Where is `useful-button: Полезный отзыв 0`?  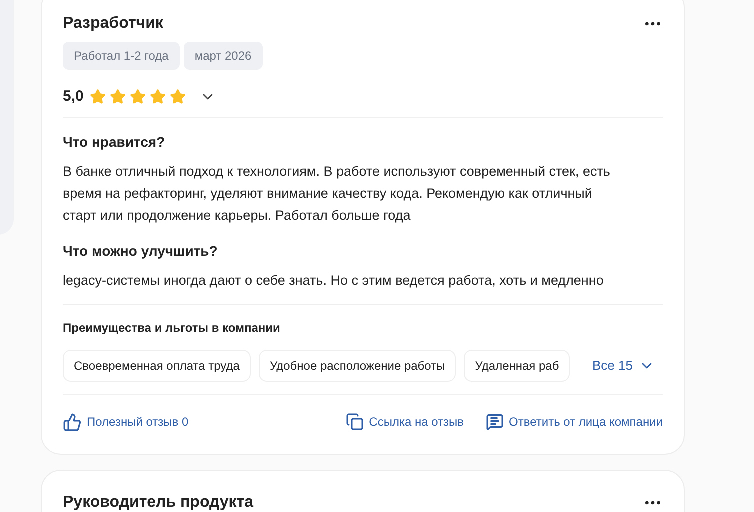
useful-button: Полезный отзыв 0 is located at coordinates (126, 422).